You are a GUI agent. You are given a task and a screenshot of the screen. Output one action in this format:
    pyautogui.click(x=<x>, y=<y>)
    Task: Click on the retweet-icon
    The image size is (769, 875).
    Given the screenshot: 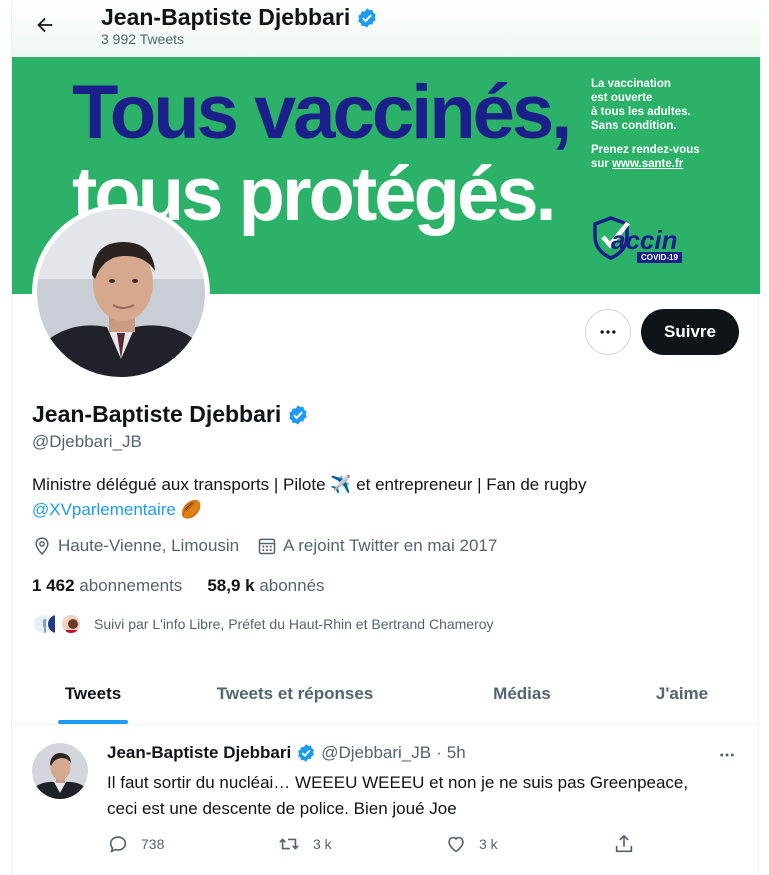 What is the action you would take?
    pyautogui.click(x=289, y=844)
    